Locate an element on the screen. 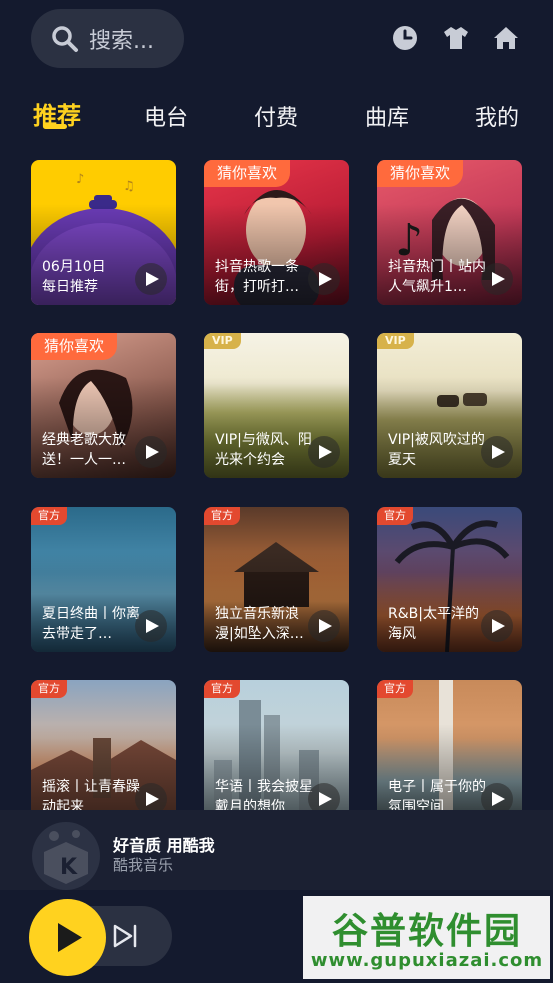 The image size is (553, 983). playlist-card: 官方 电子丨属于你的氛围空间 is located at coordinates (449, 752).